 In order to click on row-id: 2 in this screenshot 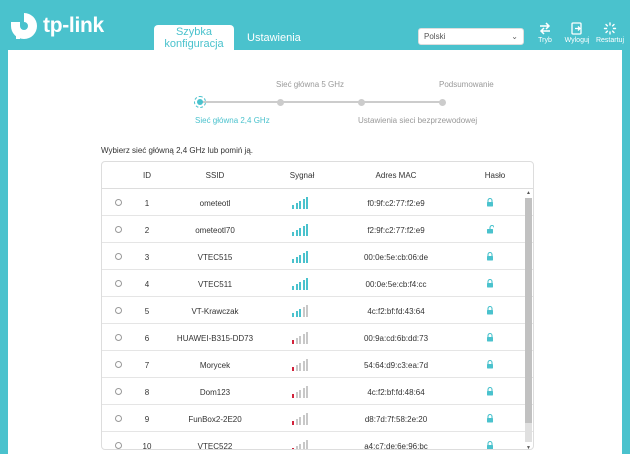, I will do `click(147, 230)`.